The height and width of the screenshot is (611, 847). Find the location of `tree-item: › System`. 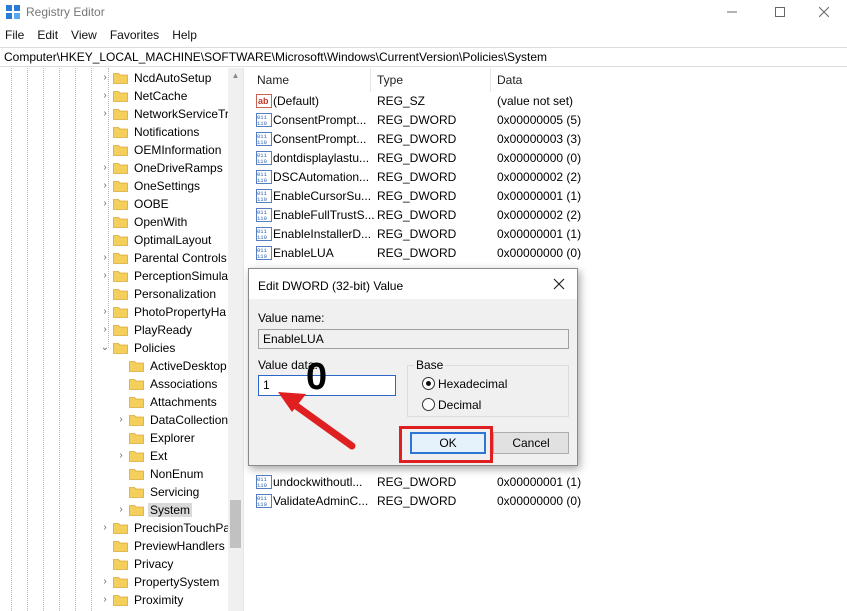

tree-item: › System is located at coordinates (156, 510).